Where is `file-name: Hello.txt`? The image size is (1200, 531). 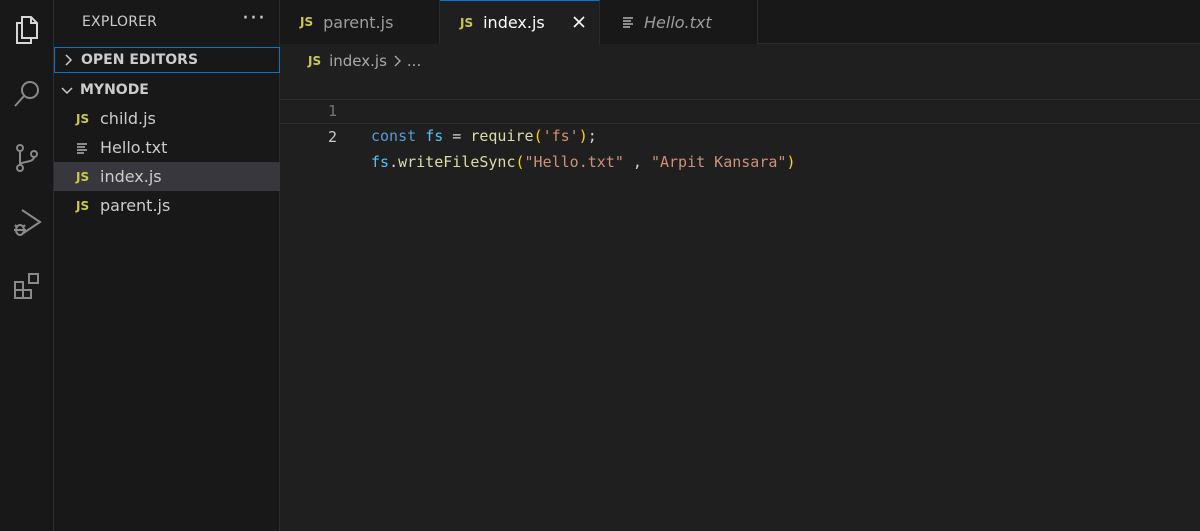
file-name: Hello.txt is located at coordinates (134, 147).